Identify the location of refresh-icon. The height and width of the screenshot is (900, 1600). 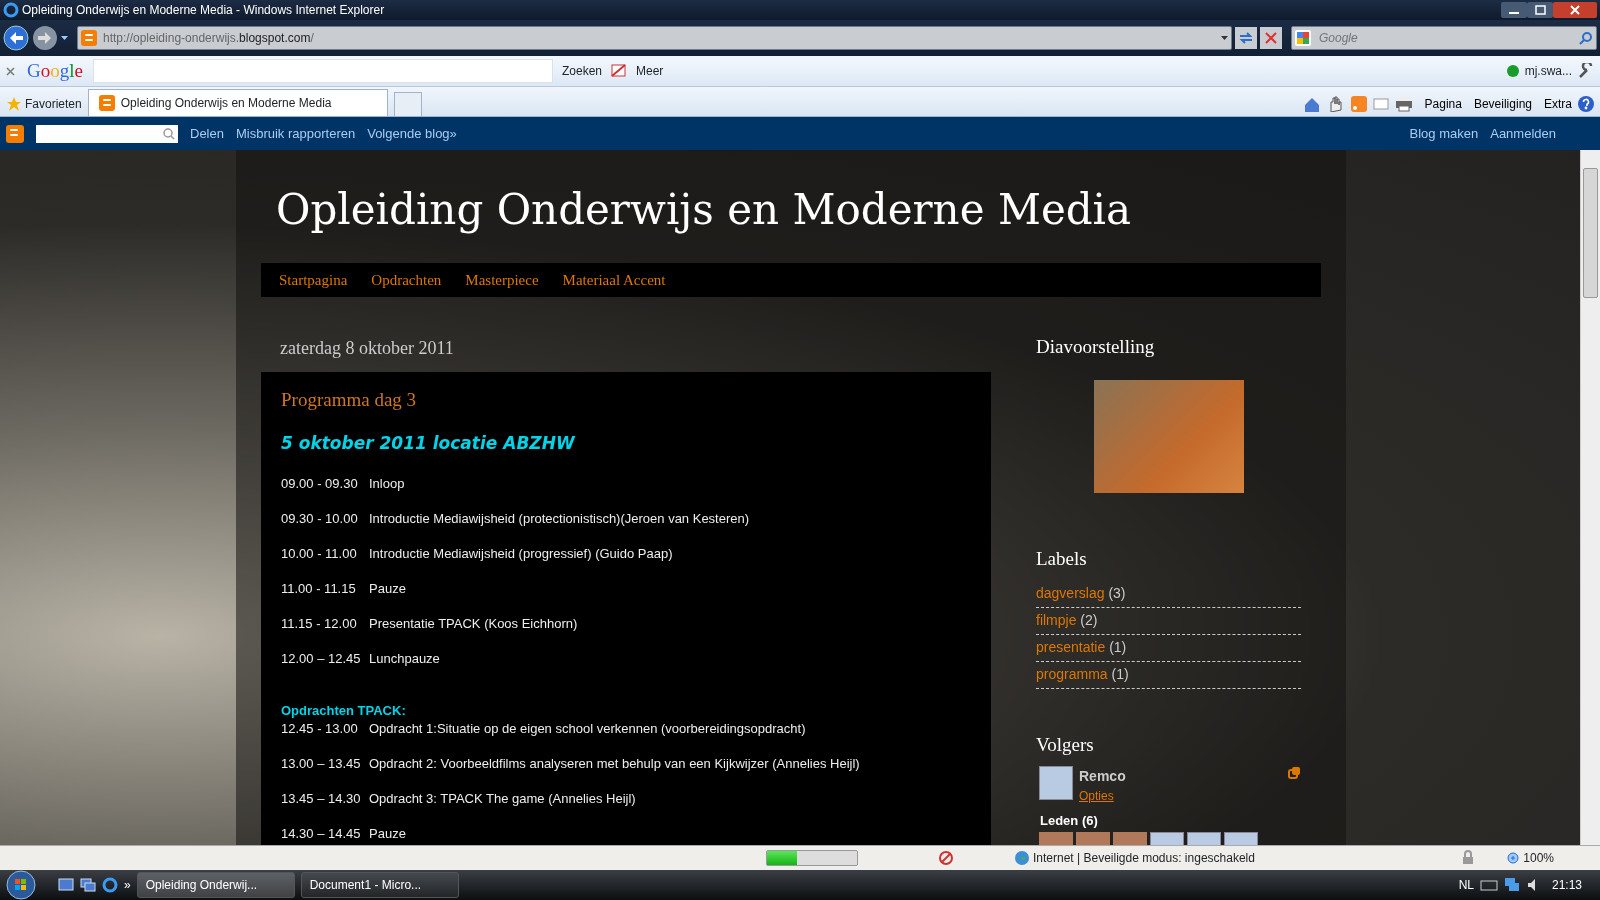
(1246, 38).